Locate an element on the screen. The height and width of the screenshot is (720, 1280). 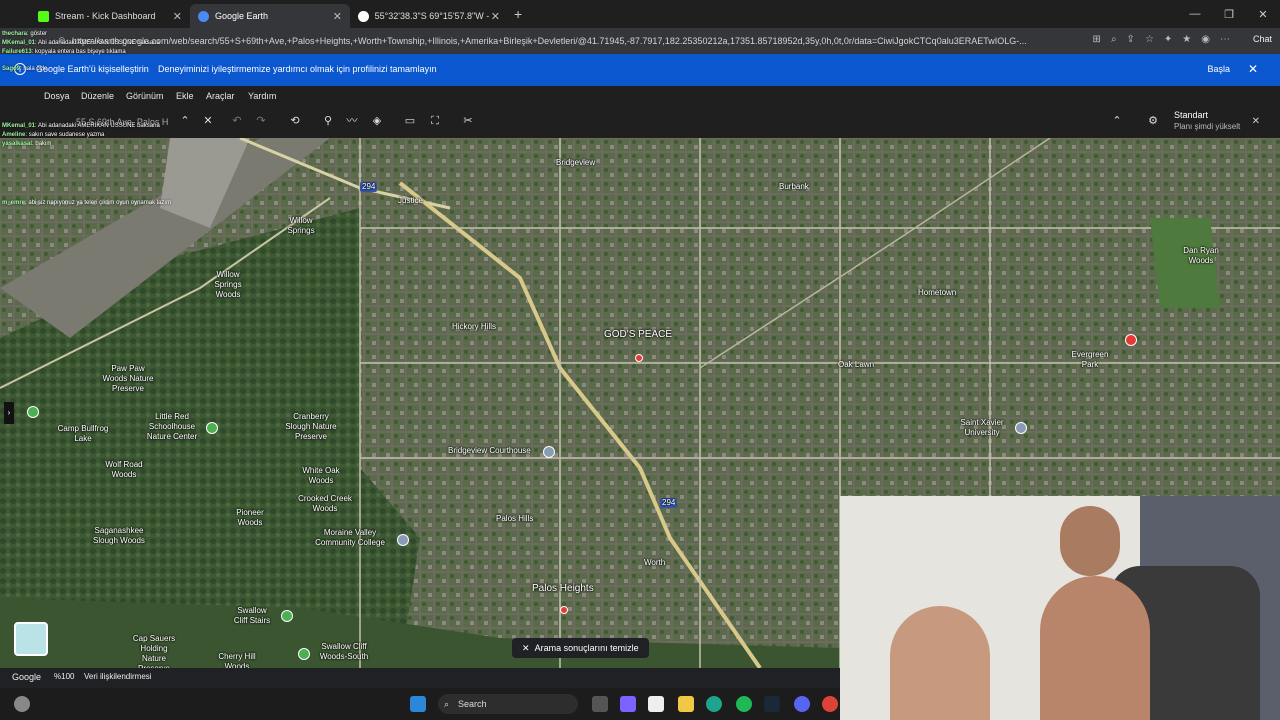
place-label: Swallow Cliff Stairs is located at coordinates (252, 615).